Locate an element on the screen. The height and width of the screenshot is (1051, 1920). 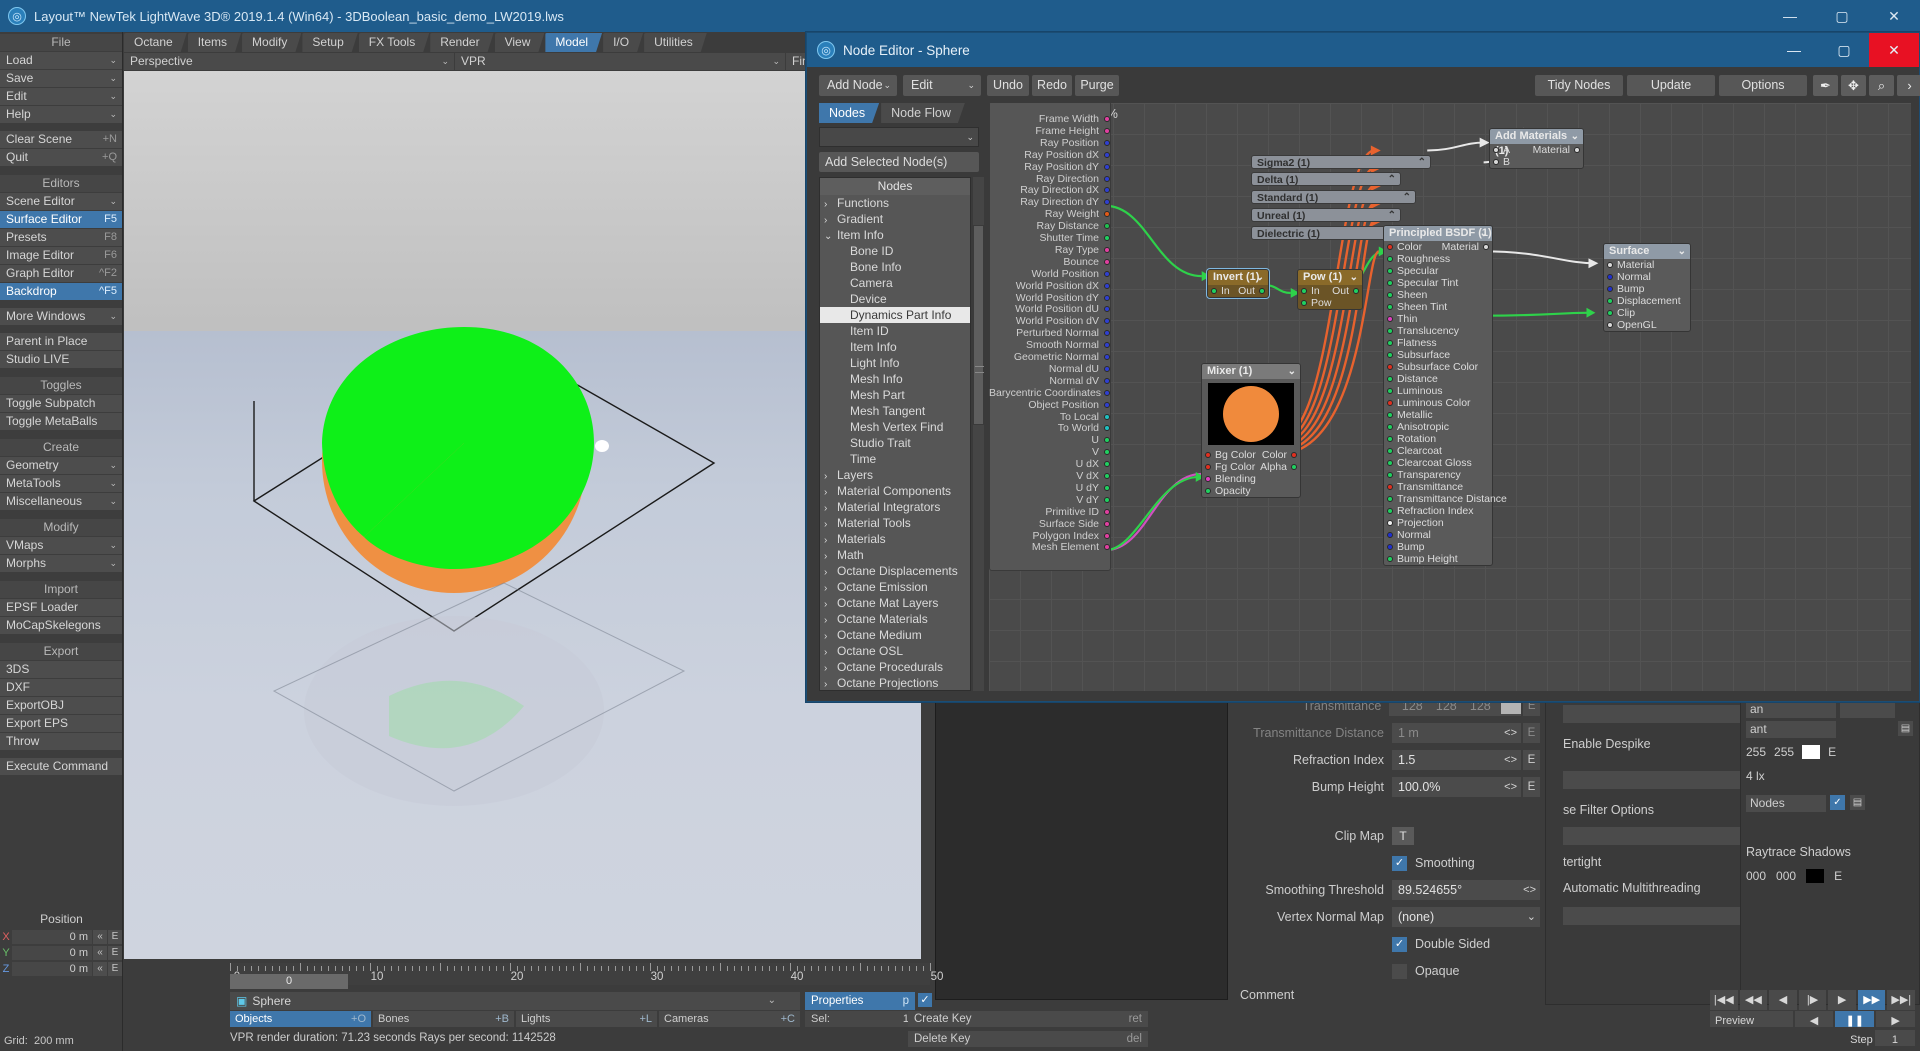
node-list-item: ⌄ Item Info is located at coordinates (895, 235).